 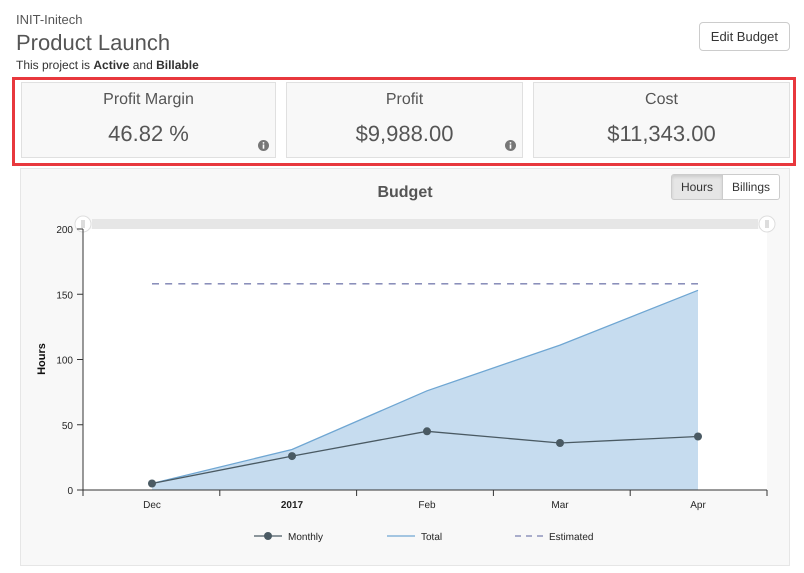 What do you see at coordinates (661, 100) in the screenshot?
I see `stat-label: Cost` at bounding box center [661, 100].